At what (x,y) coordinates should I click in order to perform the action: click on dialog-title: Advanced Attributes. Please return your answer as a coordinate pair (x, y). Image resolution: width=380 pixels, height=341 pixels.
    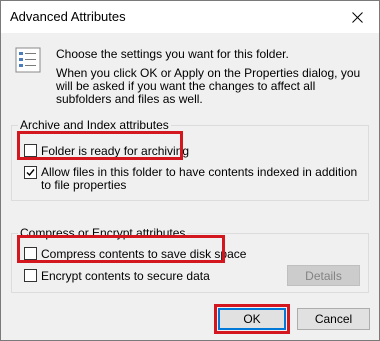
    Looking at the image, I should click on (68, 16).